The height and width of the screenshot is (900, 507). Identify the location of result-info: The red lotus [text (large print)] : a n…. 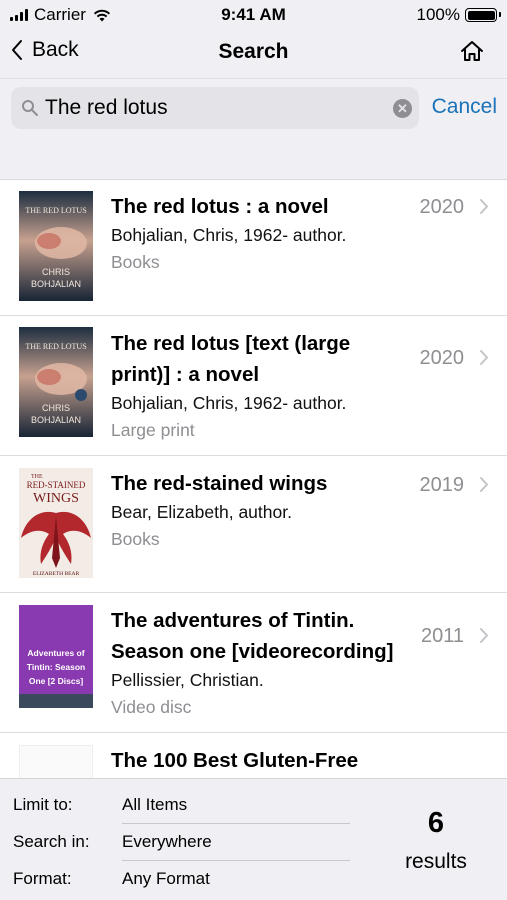
(248, 386).